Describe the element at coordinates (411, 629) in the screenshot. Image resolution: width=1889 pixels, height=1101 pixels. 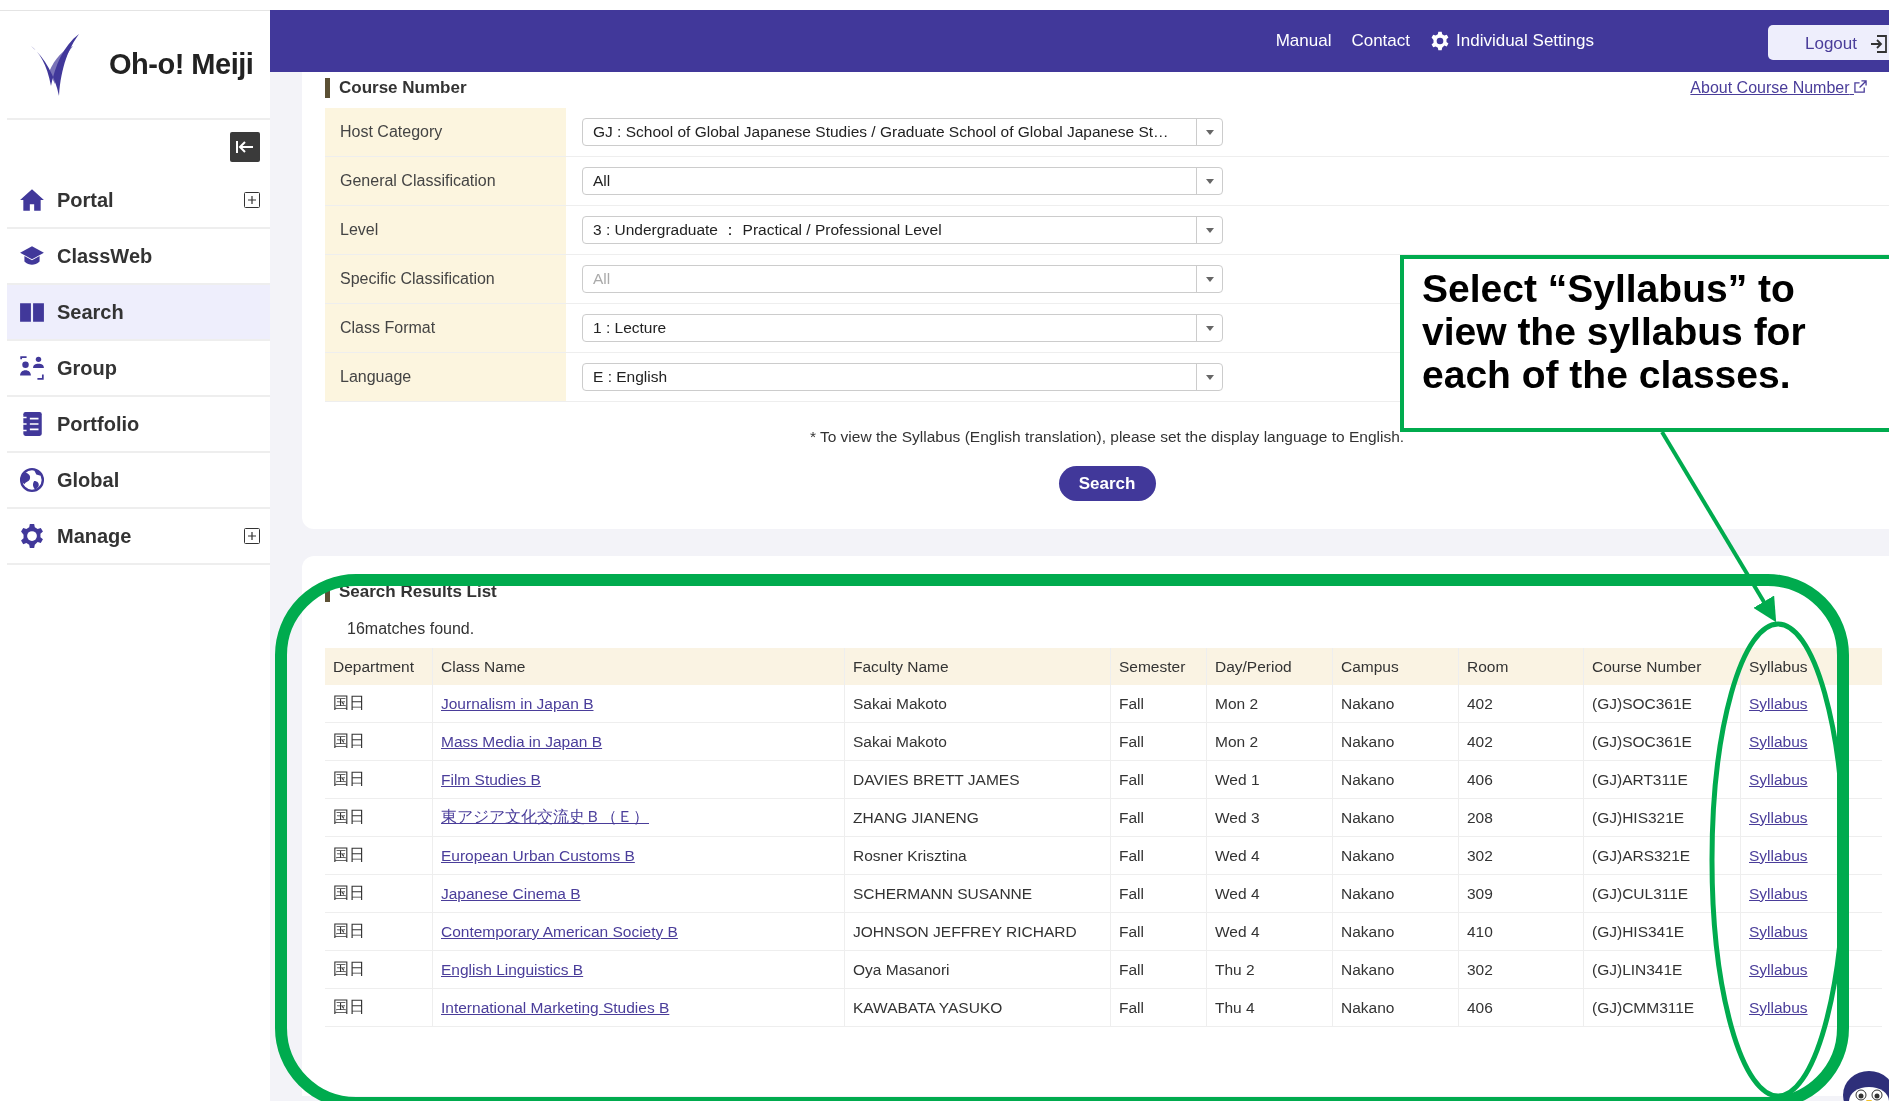
I see `match-count: 16matches found.` at that location.